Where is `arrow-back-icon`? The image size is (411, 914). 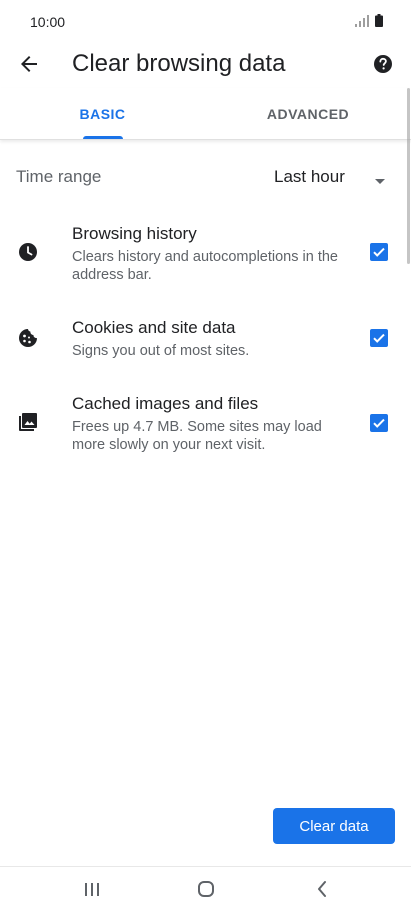 arrow-back-icon is located at coordinates (29, 66).